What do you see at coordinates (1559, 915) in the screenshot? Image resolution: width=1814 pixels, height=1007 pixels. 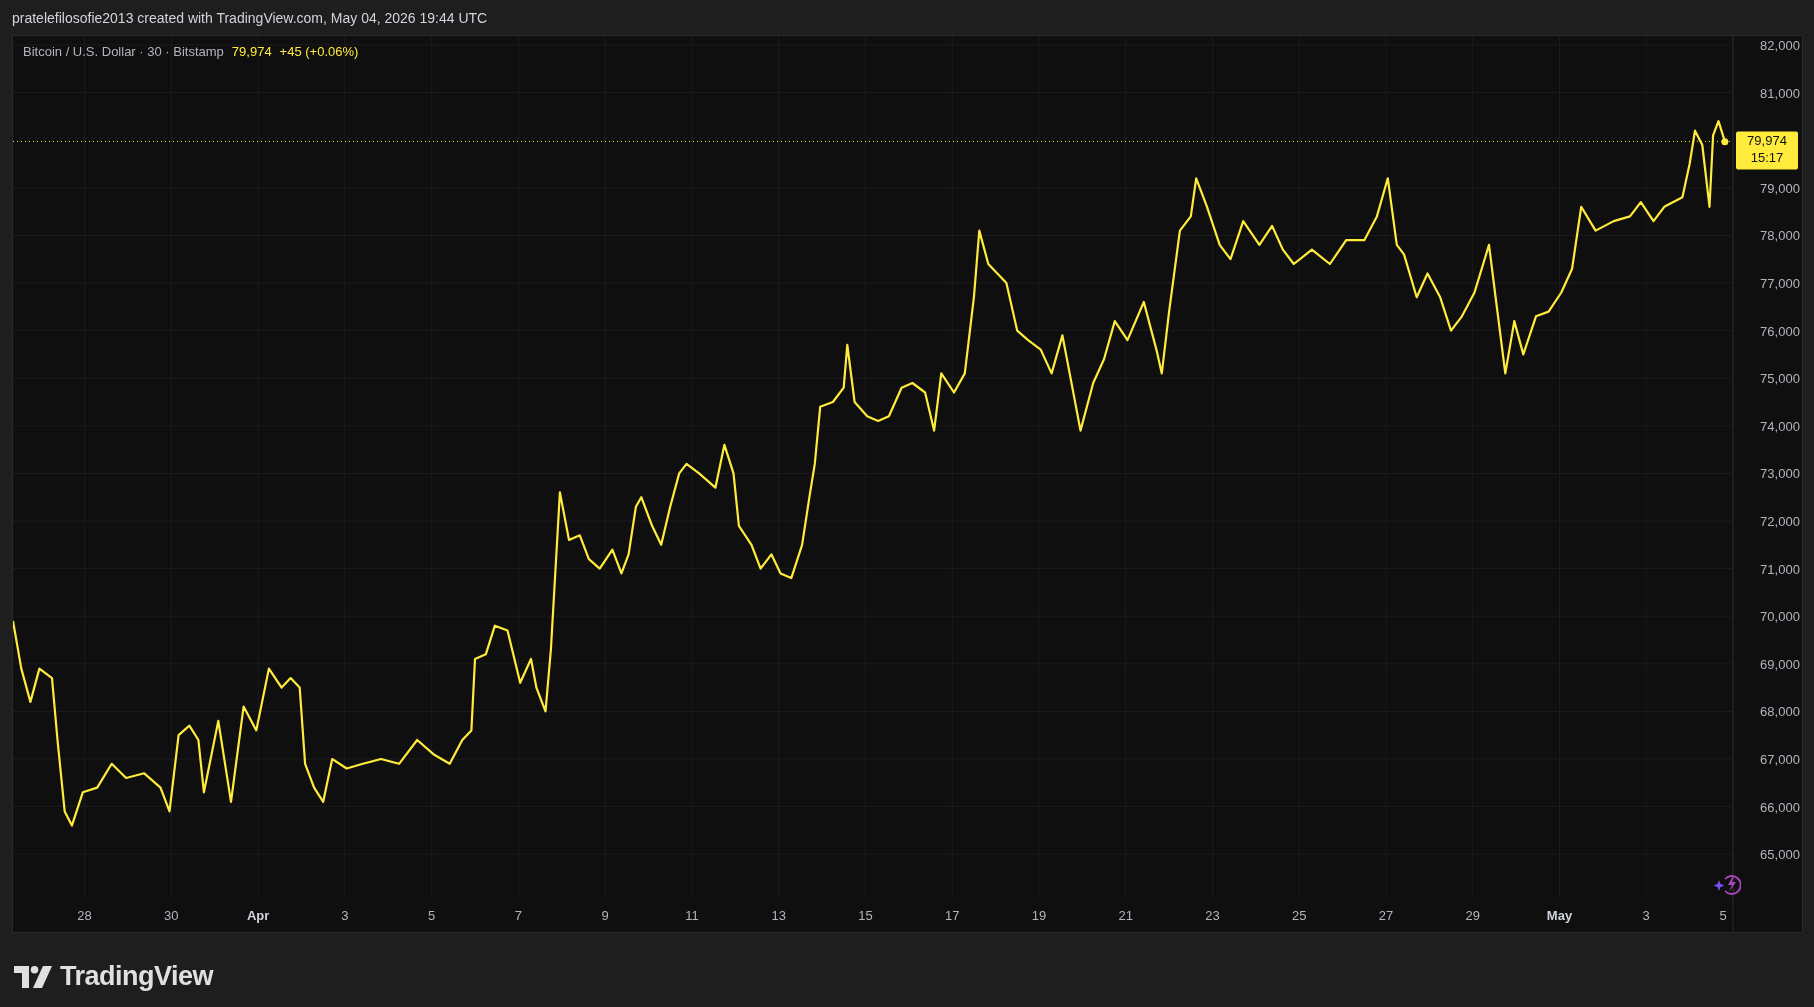 I see `time-axis-label: May` at bounding box center [1559, 915].